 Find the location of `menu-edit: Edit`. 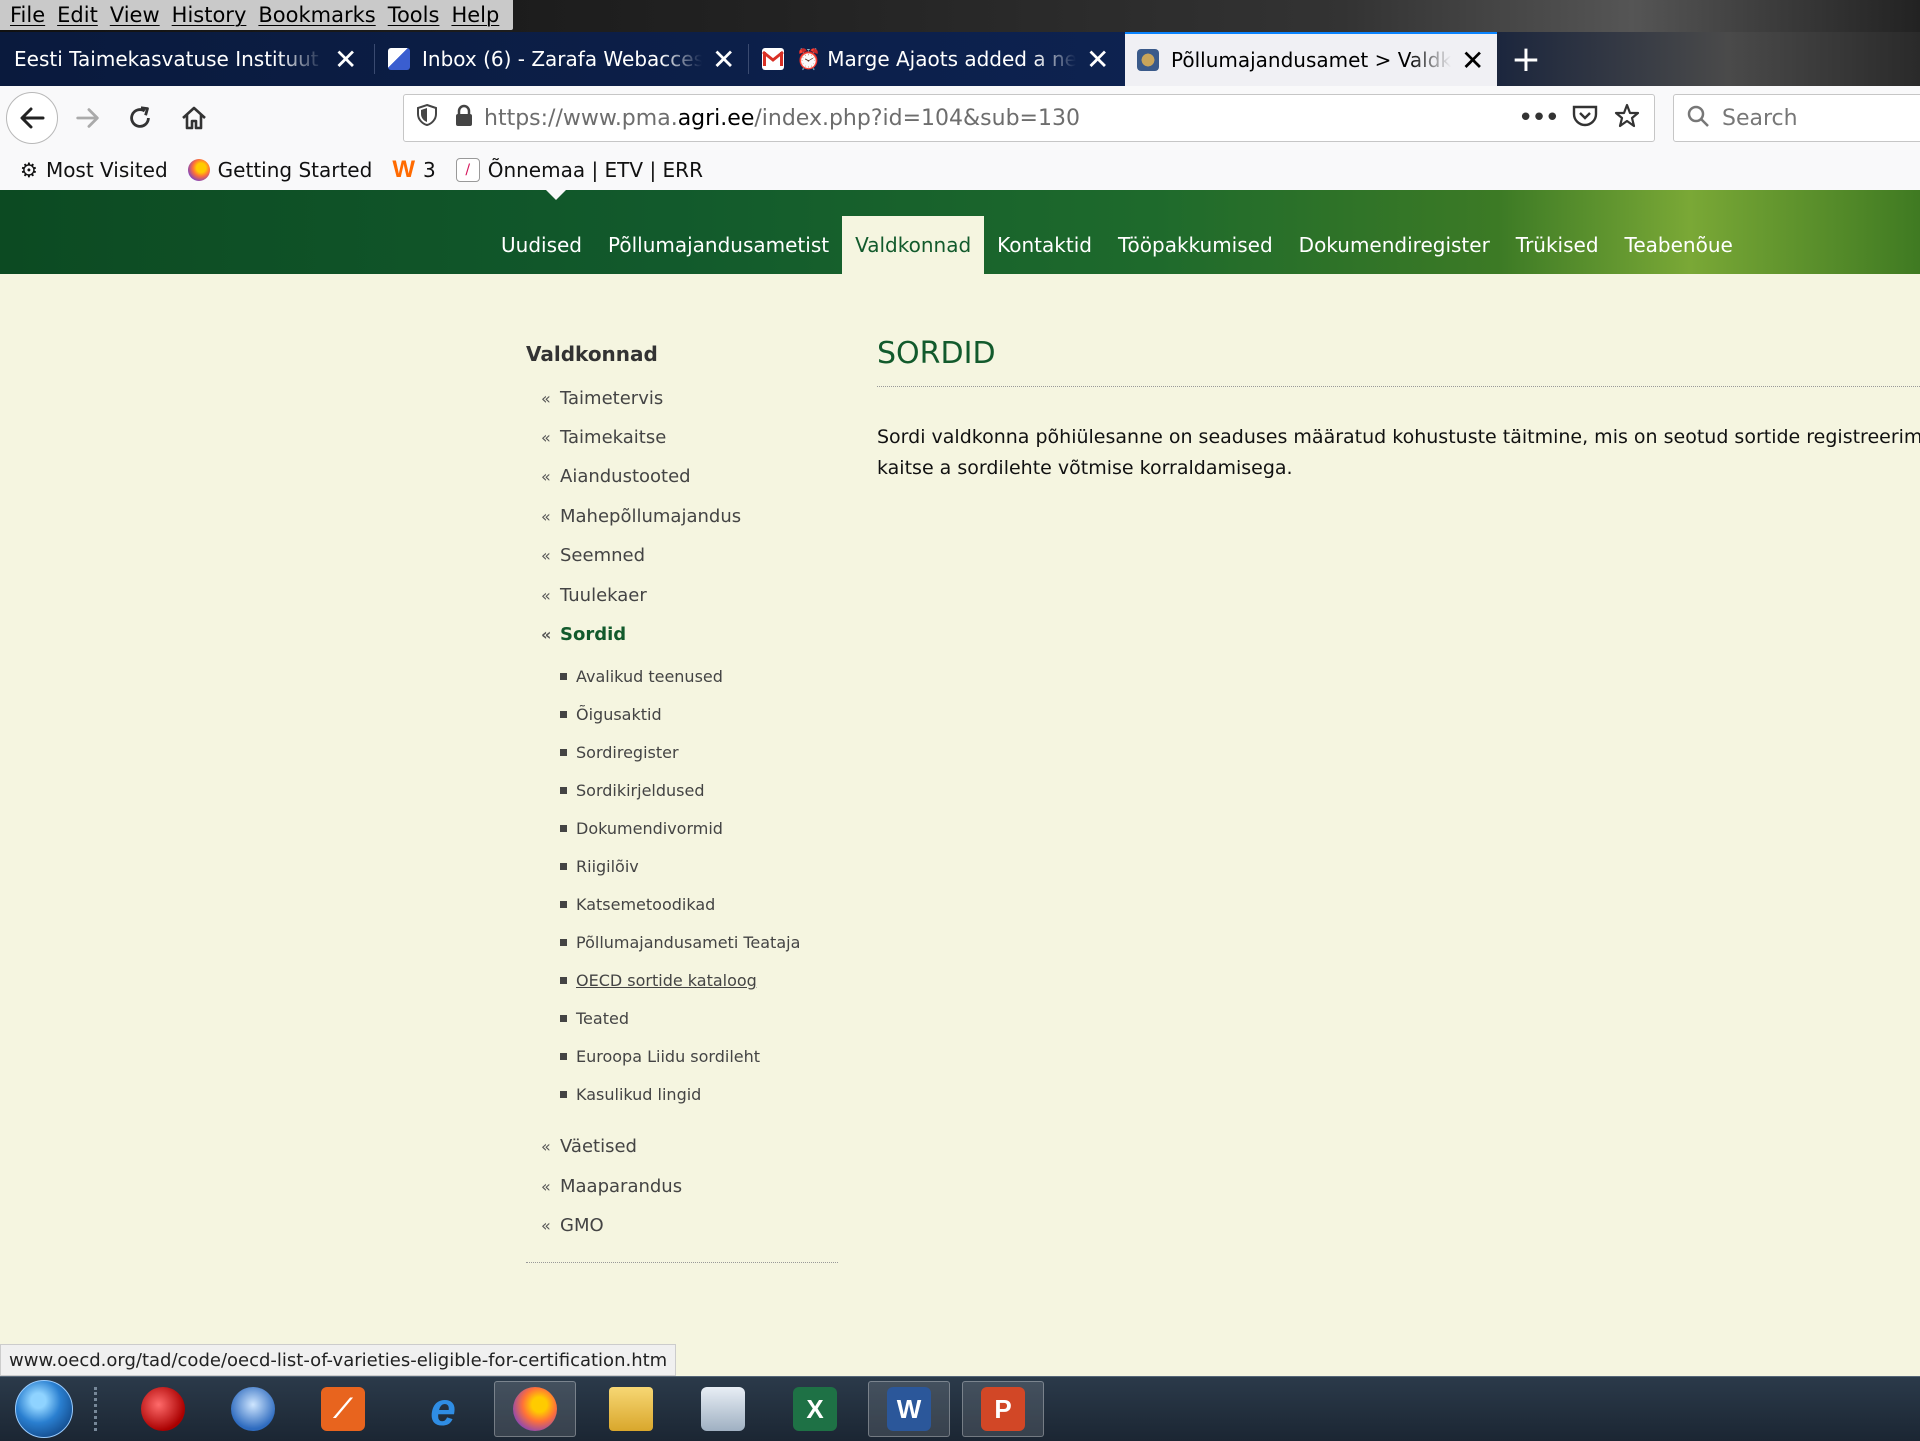

menu-edit: Edit is located at coordinates (77, 15).